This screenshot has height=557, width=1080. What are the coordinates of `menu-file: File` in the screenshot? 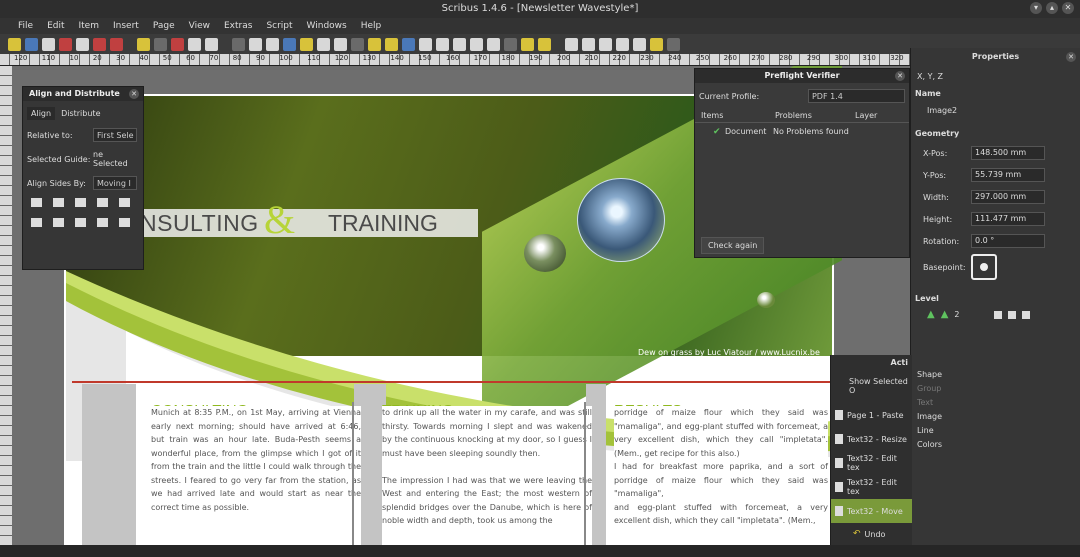 It's located at (25, 26).